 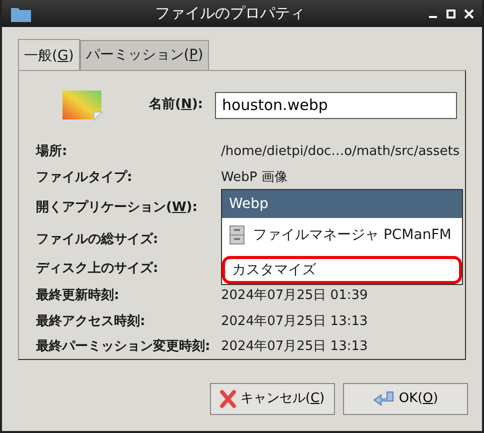 What do you see at coordinates (451, 13) in the screenshot?
I see `maximize-icon` at bounding box center [451, 13].